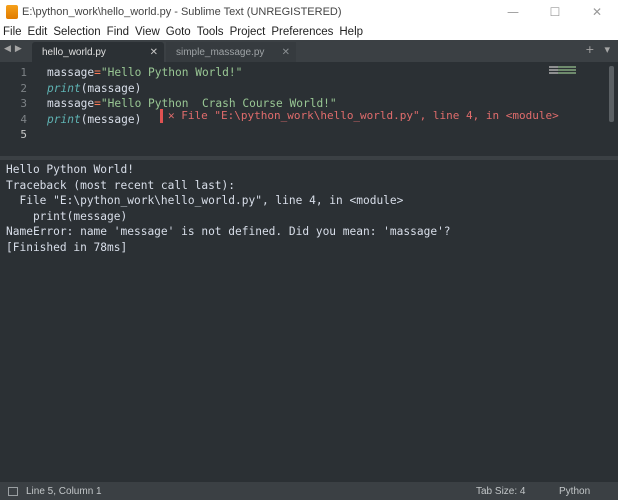  What do you see at coordinates (161, 116) in the screenshot?
I see `error-marker` at bounding box center [161, 116].